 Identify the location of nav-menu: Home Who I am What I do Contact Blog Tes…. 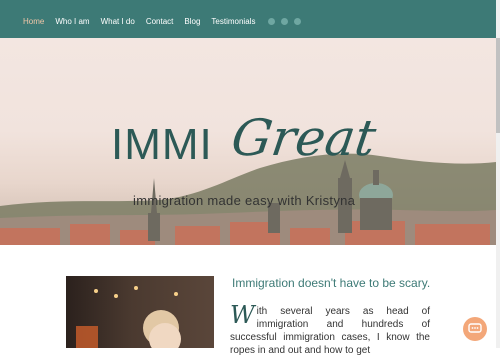
(139, 22).